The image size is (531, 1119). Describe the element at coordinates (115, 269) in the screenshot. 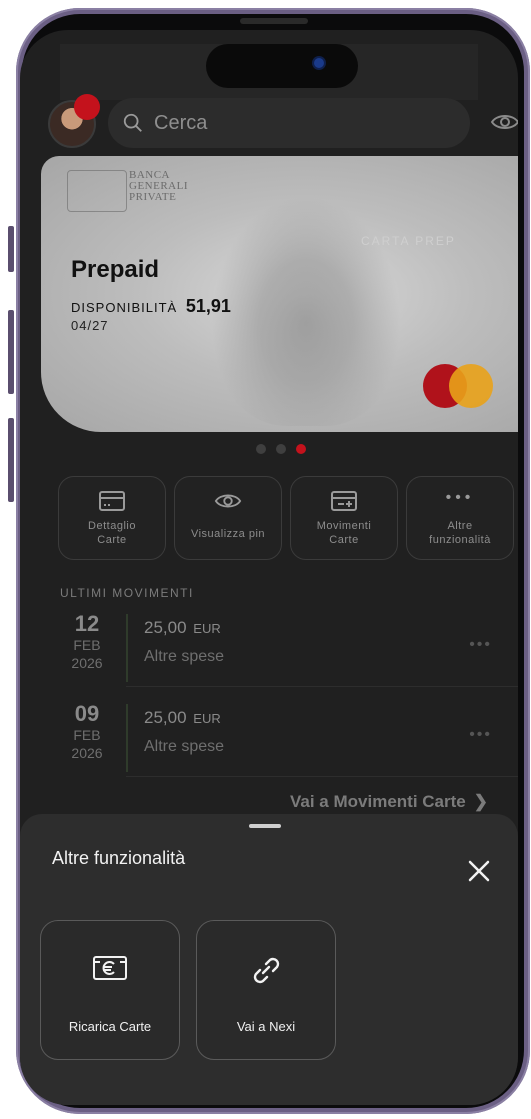

I see `card-title: Prepaid` at that location.